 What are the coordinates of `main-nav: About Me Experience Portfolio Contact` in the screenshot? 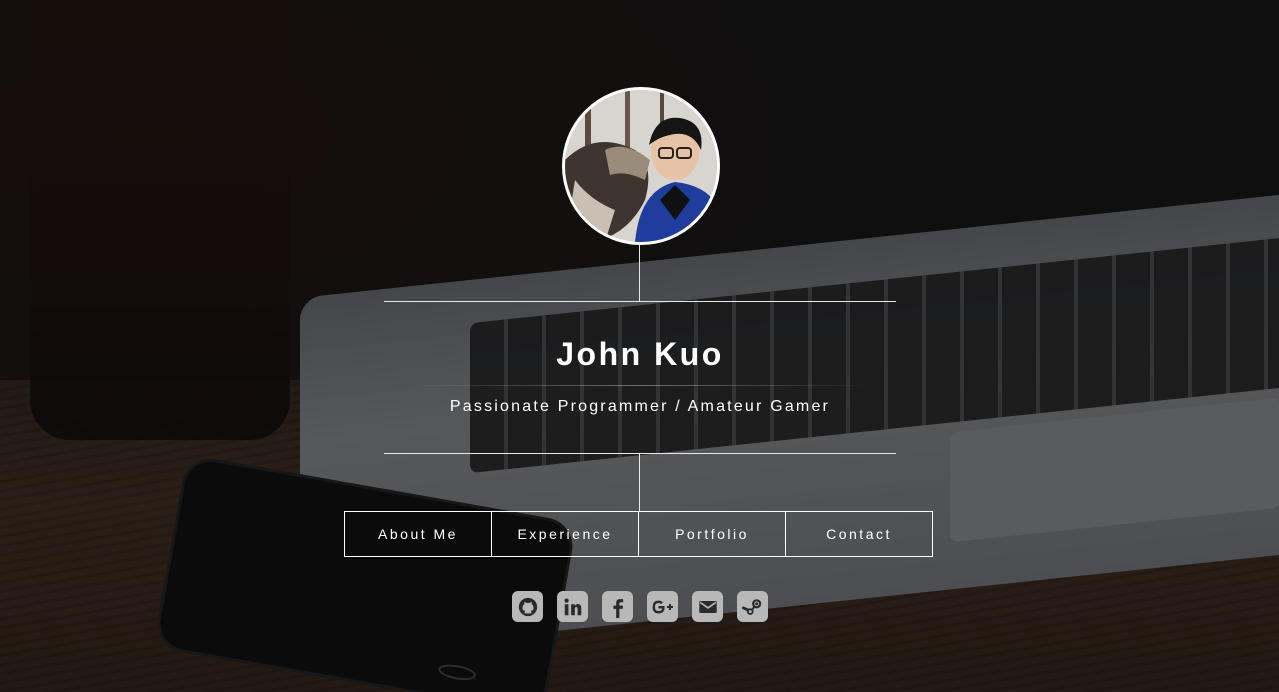 It's located at (638, 534).